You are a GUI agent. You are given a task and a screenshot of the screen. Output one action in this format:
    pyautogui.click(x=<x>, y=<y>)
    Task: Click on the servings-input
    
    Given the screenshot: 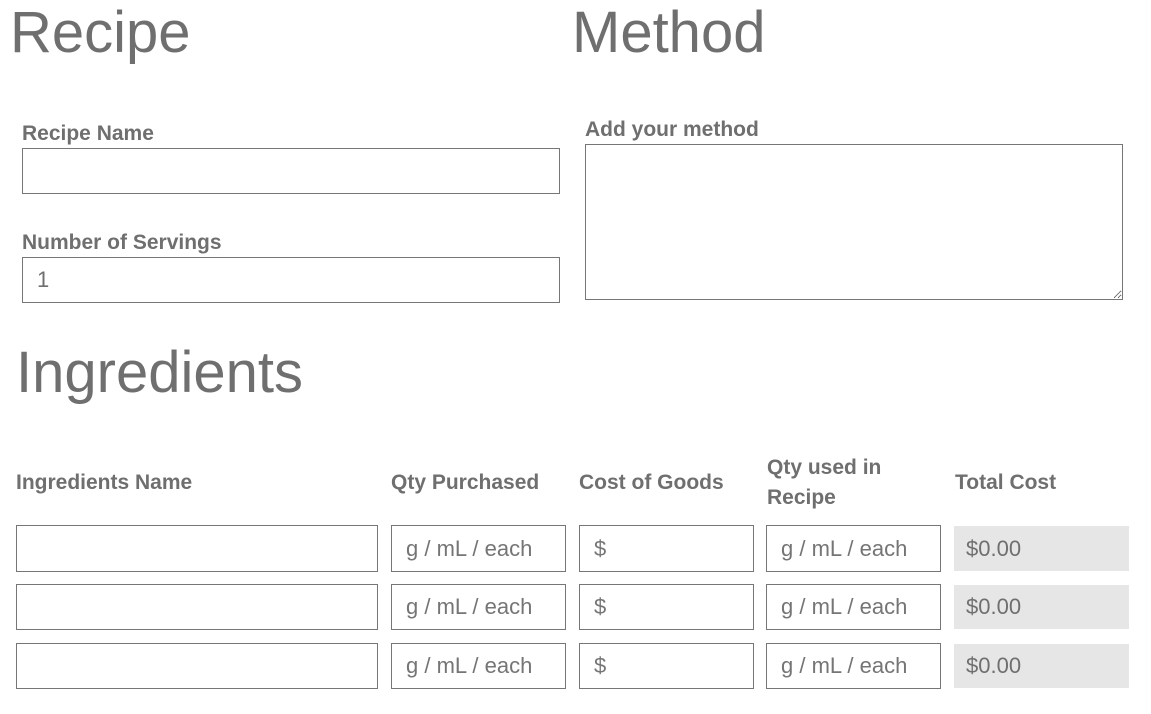 What is the action you would take?
    pyautogui.click(x=291, y=280)
    